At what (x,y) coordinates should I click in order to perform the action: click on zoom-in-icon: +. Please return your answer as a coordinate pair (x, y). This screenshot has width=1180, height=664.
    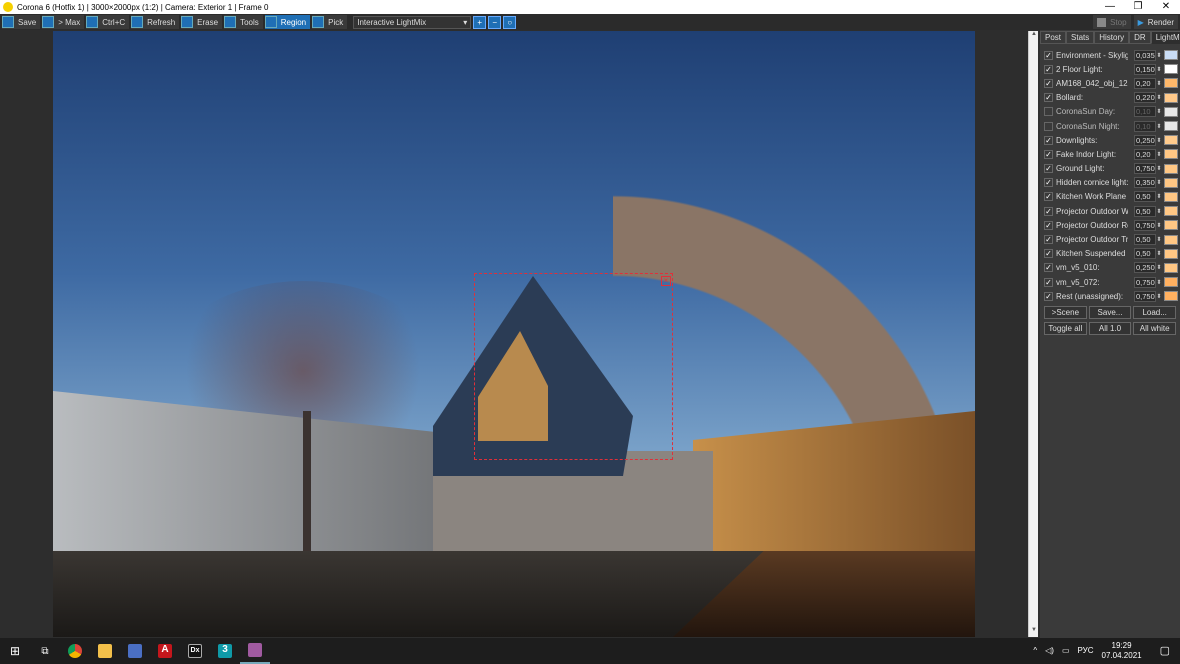
    Looking at the image, I should click on (480, 22).